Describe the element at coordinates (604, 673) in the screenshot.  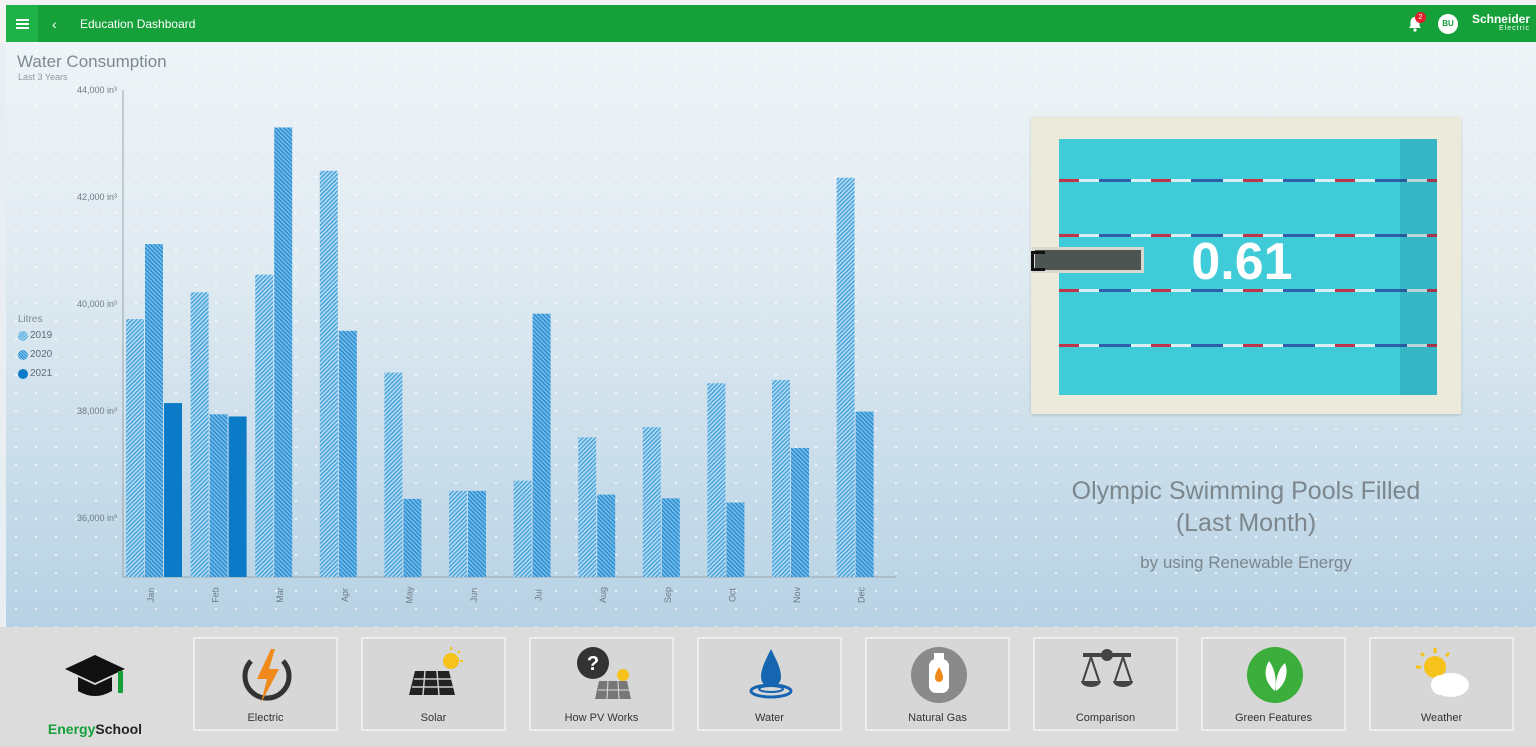
I see `pv-question-icon: ?` at that location.